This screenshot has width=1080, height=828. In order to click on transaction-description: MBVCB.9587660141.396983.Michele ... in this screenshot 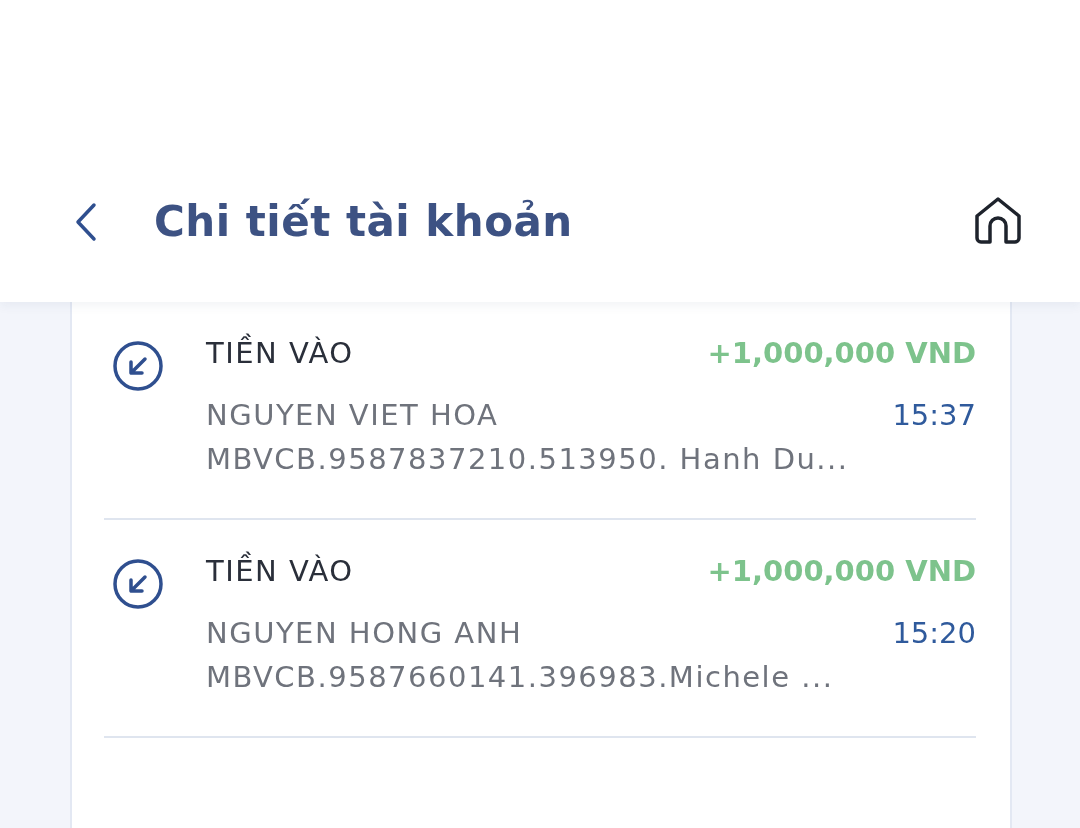, I will do `click(520, 677)`.